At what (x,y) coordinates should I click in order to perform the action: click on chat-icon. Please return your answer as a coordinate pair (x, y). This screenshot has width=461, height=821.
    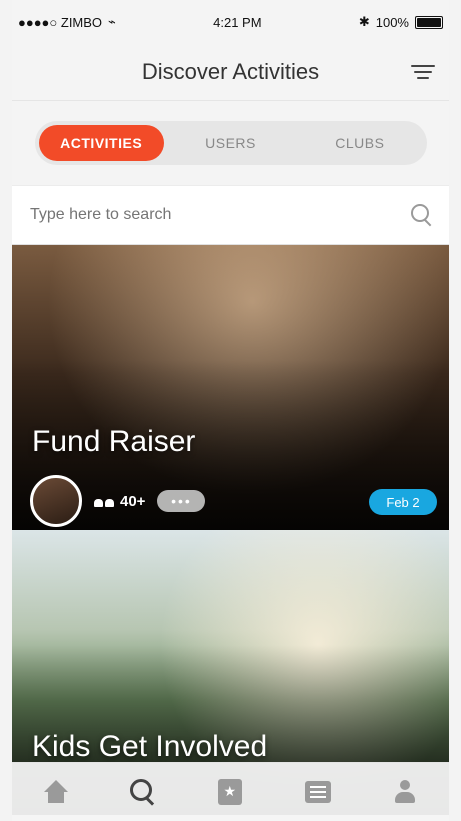
    Looking at the image, I should click on (317, 792).